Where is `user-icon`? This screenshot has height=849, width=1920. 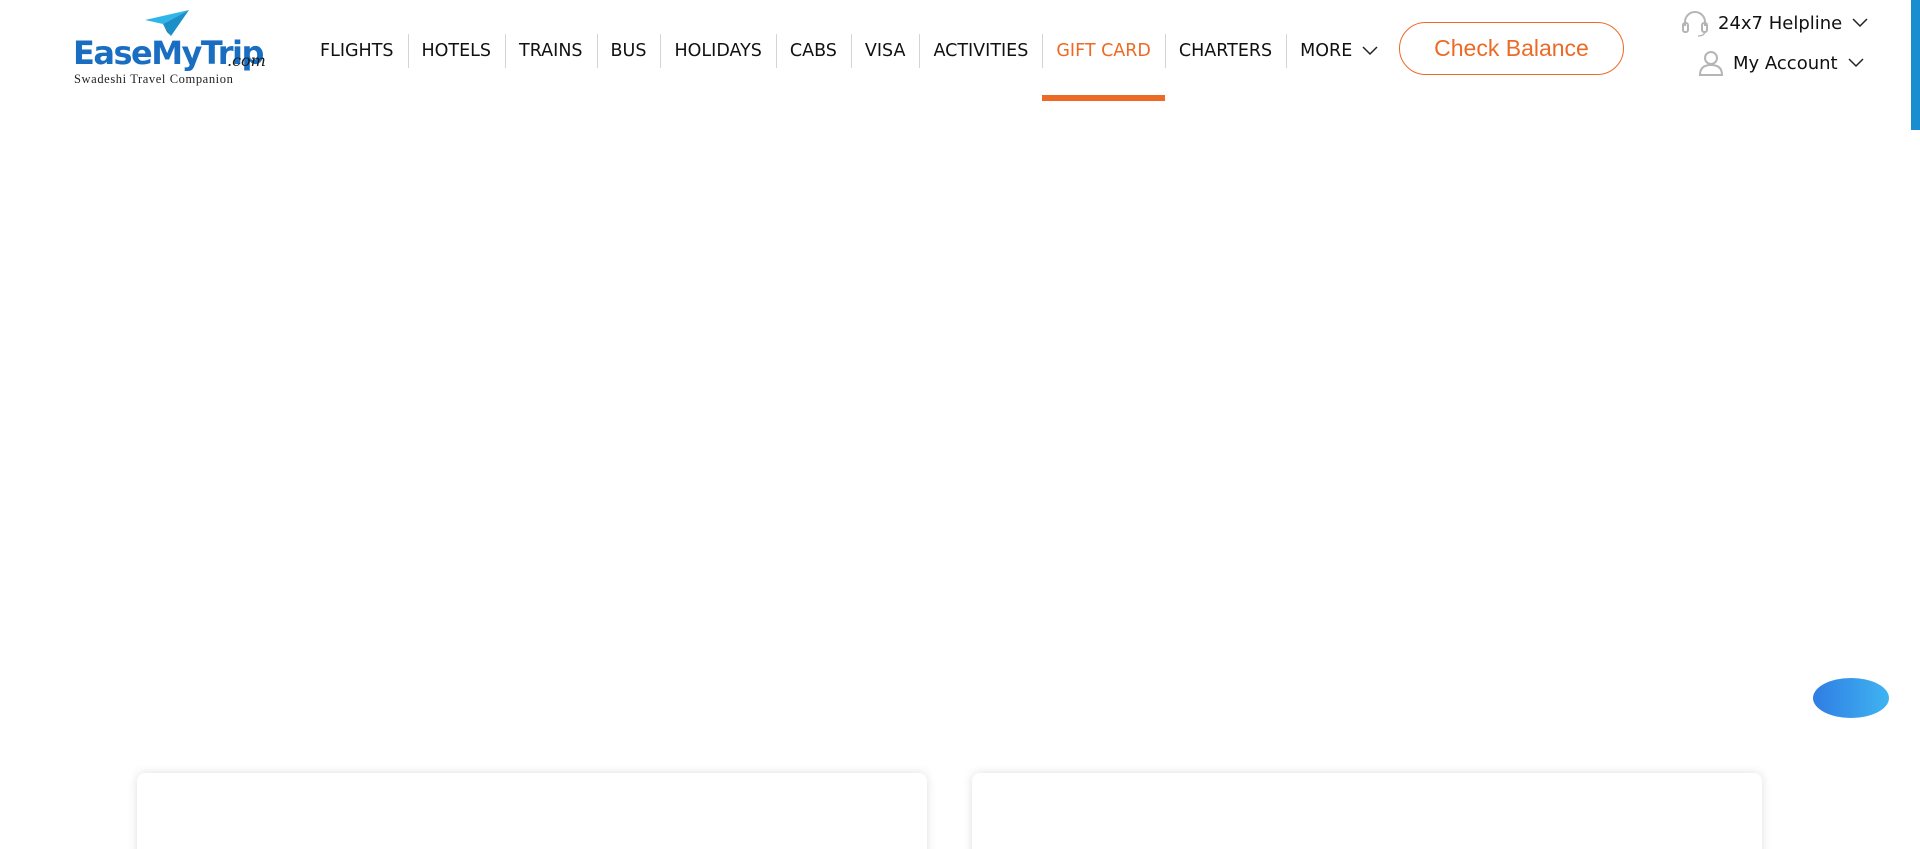 user-icon is located at coordinates (1711, 63).